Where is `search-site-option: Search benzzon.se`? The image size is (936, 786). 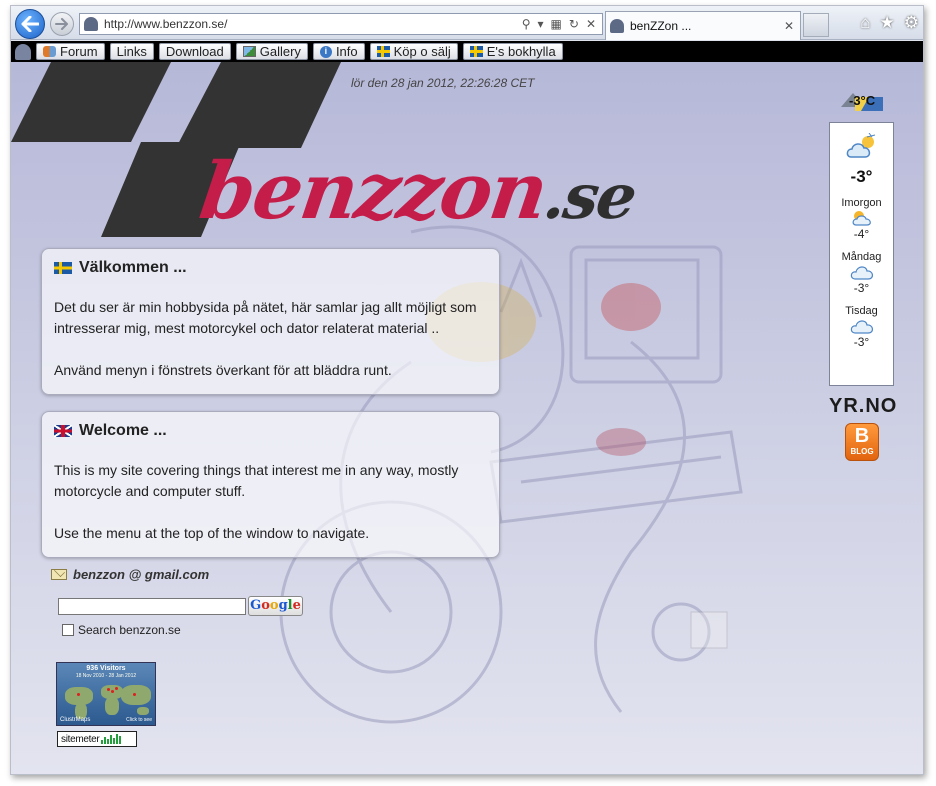 search-site-option: Search benzzon.se is located at coordinates (121, 630).